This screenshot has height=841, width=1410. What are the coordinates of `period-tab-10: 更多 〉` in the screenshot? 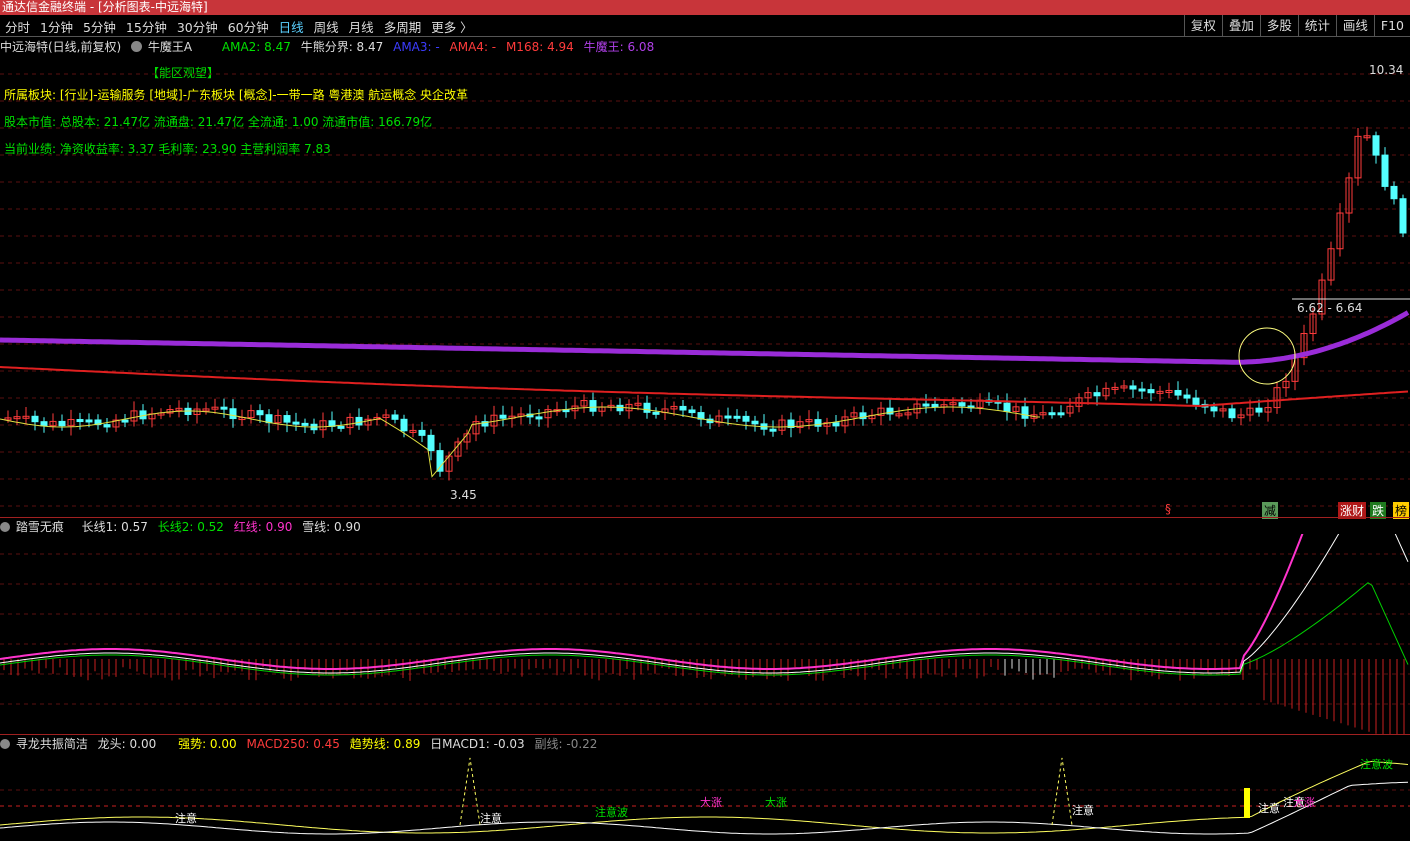 It's located at (451, 26).